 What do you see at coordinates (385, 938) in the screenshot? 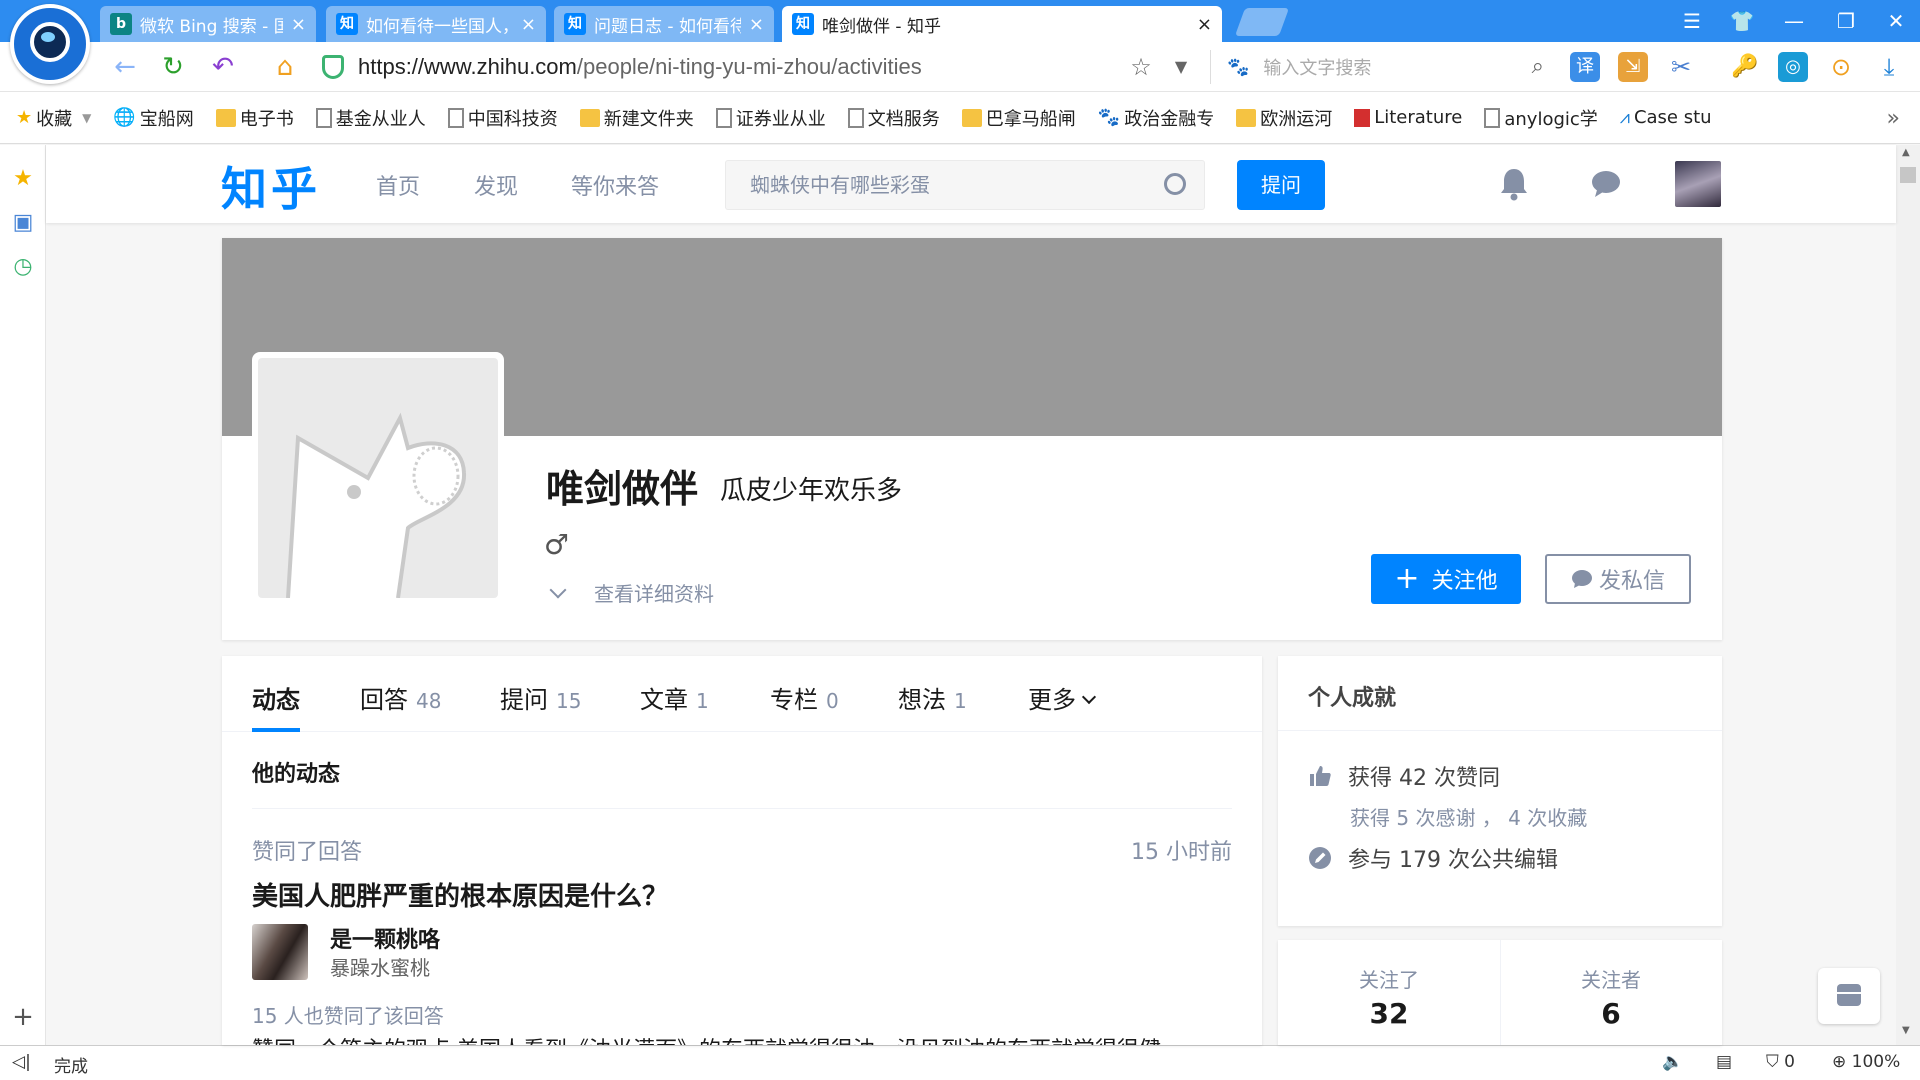
I see `answer-author-name: 是一颗桃咯` at bounding box center [385, 938].